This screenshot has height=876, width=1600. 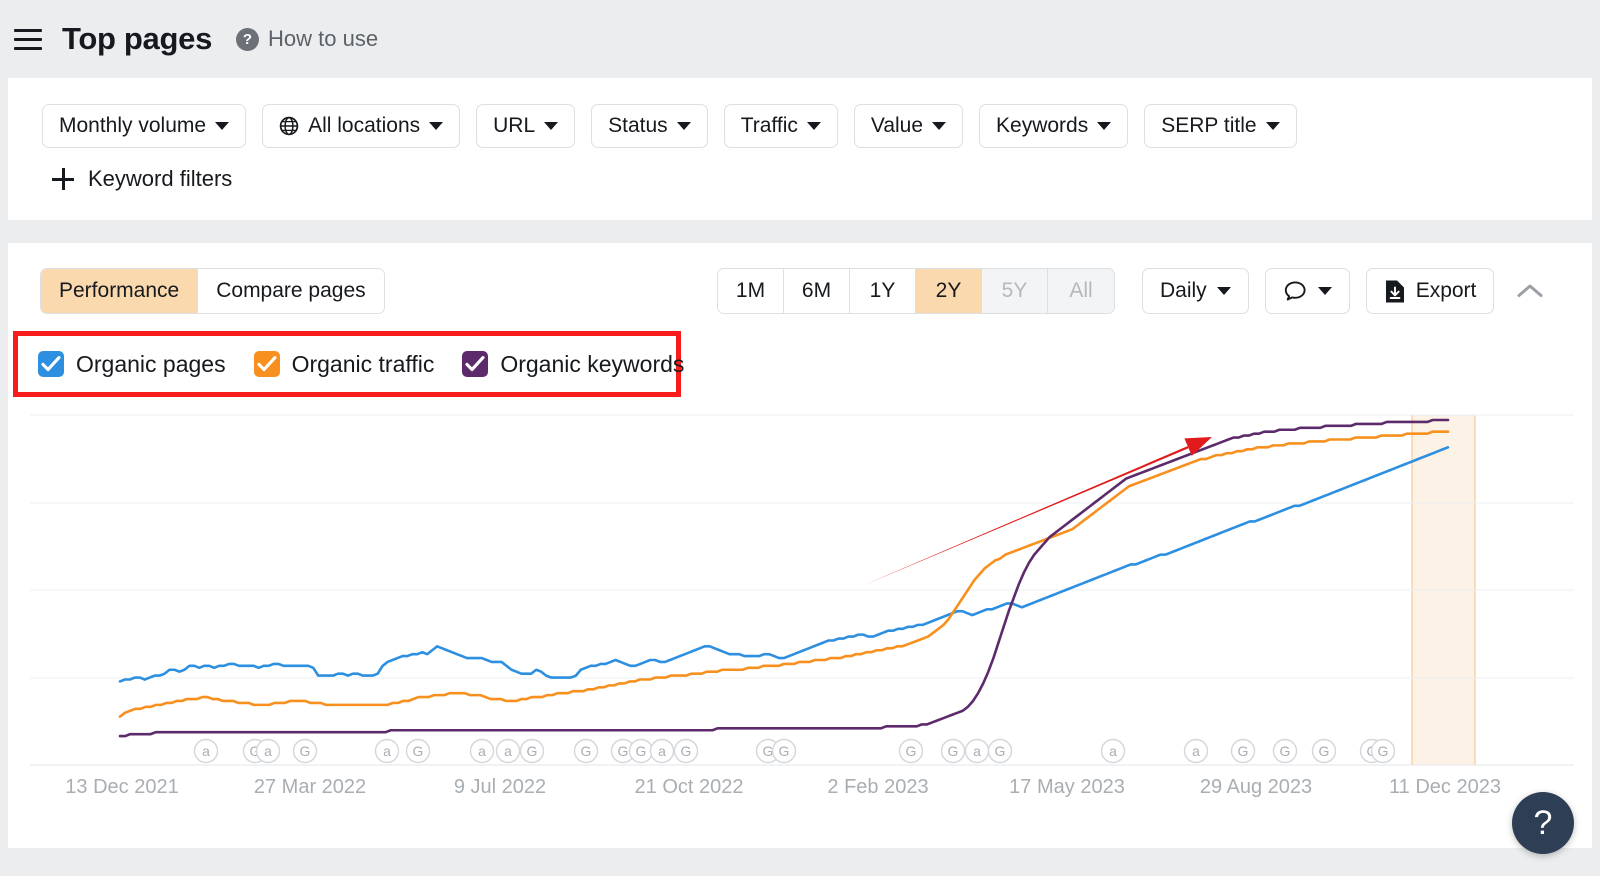 I want to click on keyword-filters-button: Keyword filters, so click(x=142, y=179).